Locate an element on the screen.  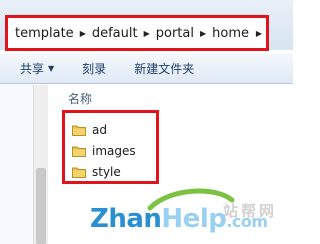
burn-button-label: 刻录 is located at coordinates (94, 69).